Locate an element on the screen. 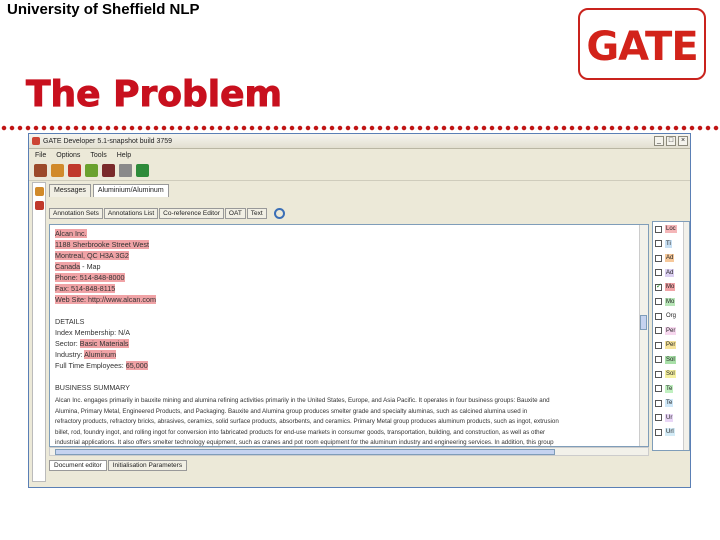 The image size is (720, 540). annotation-highlight: 65,000 is located at coordinates (136, 365).